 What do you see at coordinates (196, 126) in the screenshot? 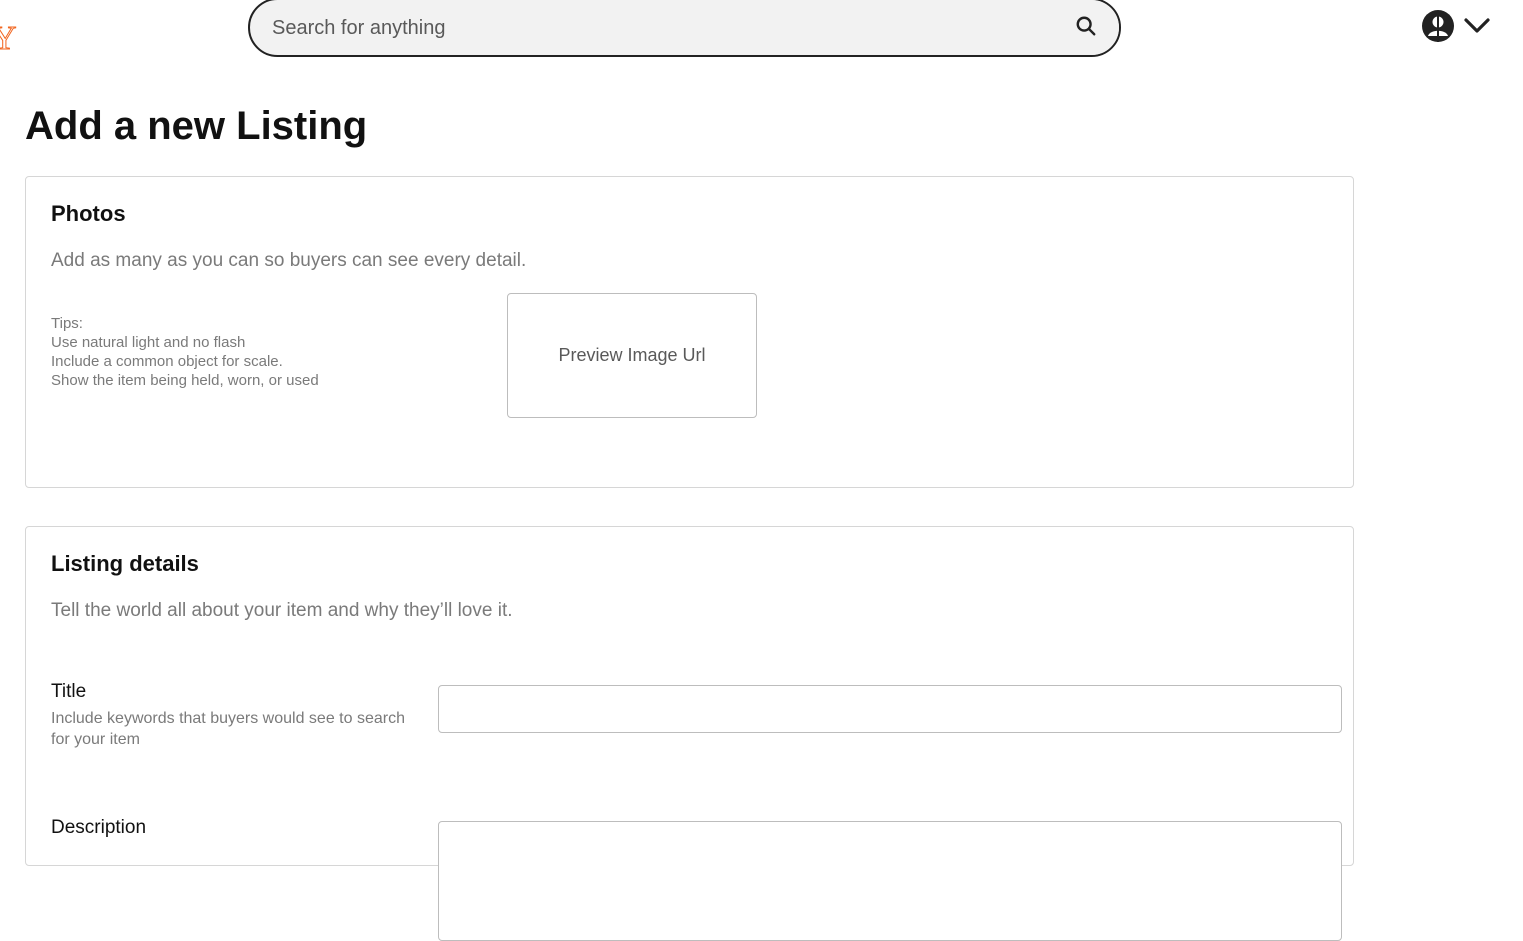
I see `page-title: Add a new Listing` at bounding box center [196, 126].